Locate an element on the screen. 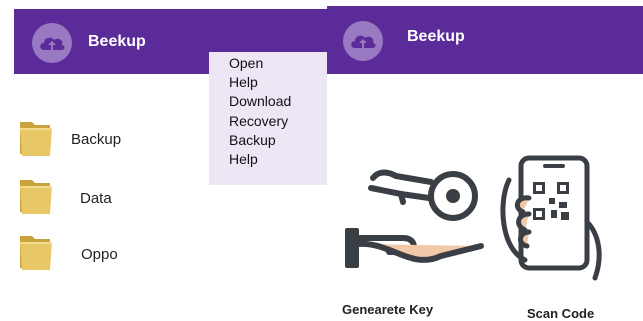 Image resolution: width=643 pixels, height=321 pixels. scan-code-button: Scan Code is located at coordinates (557, 236).